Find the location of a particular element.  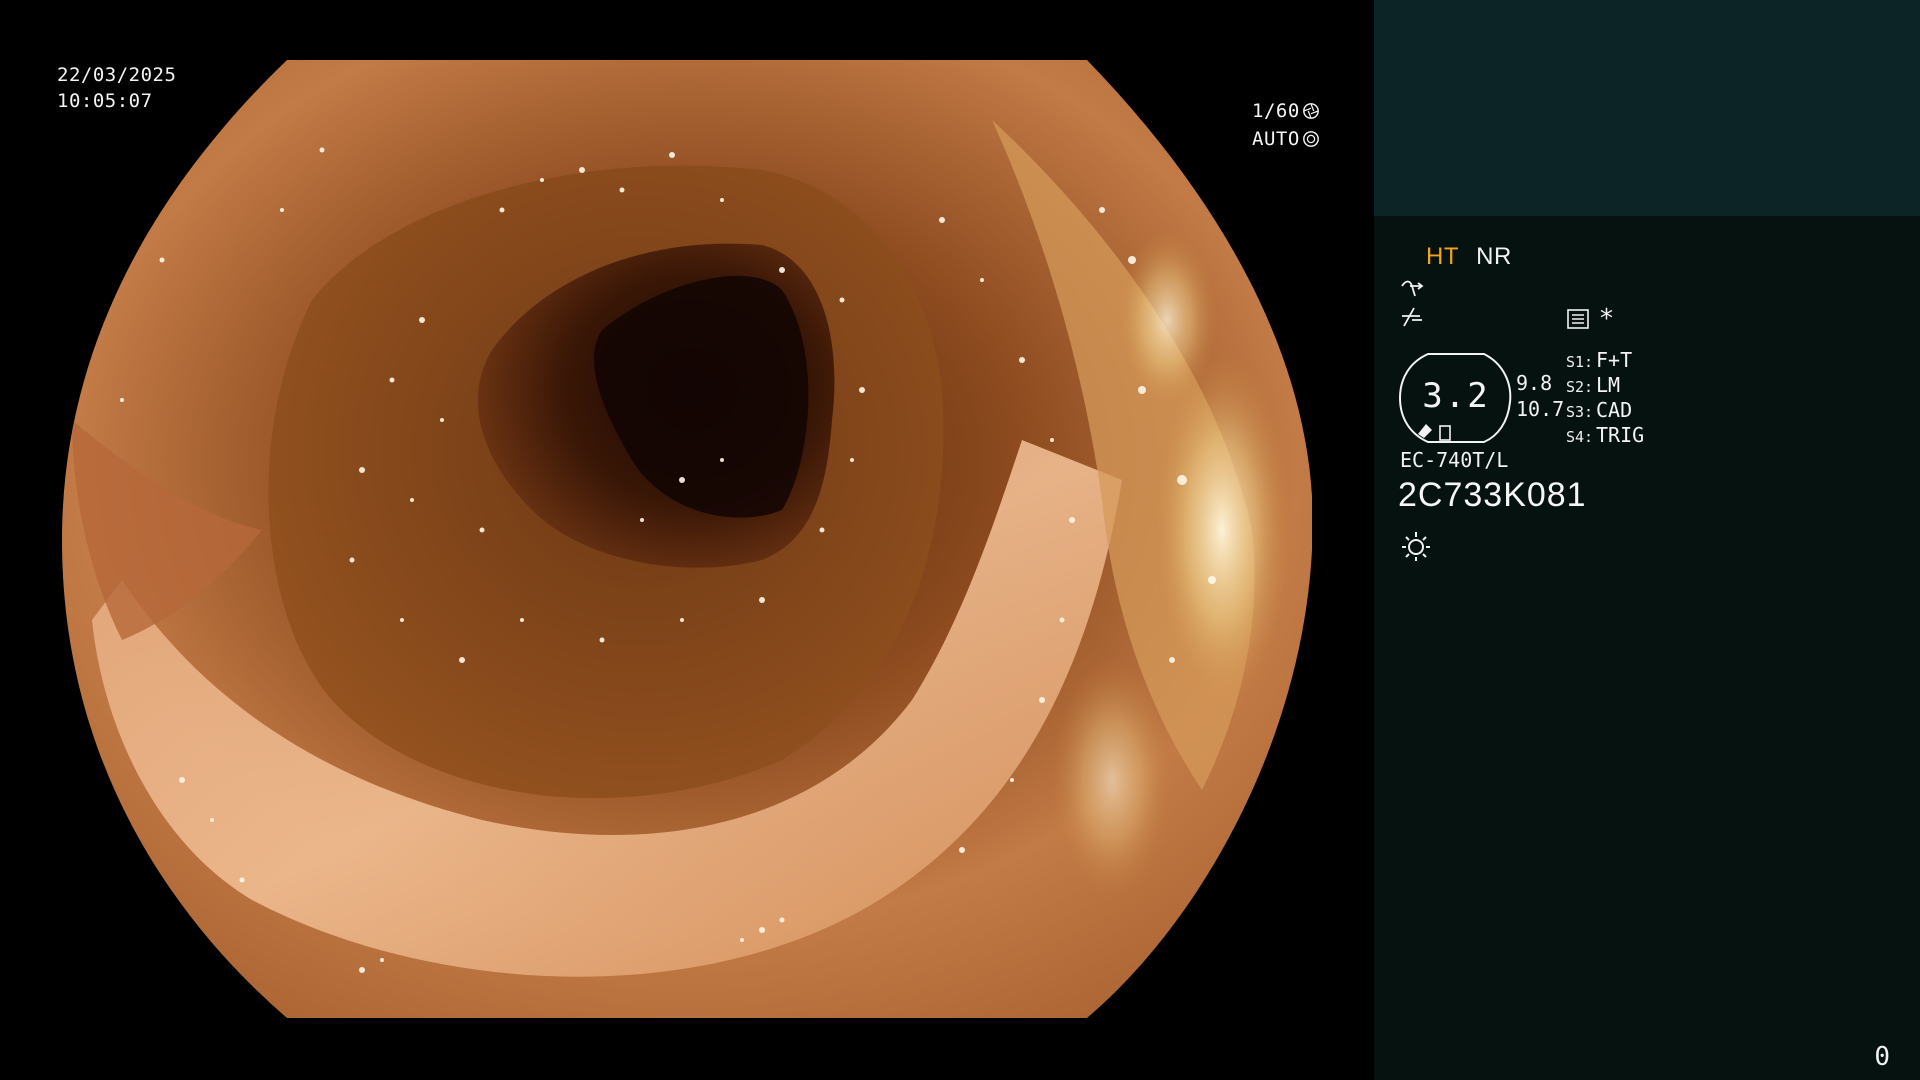

switch-row: S4: TRIG is located at coordinates (1605, 435).